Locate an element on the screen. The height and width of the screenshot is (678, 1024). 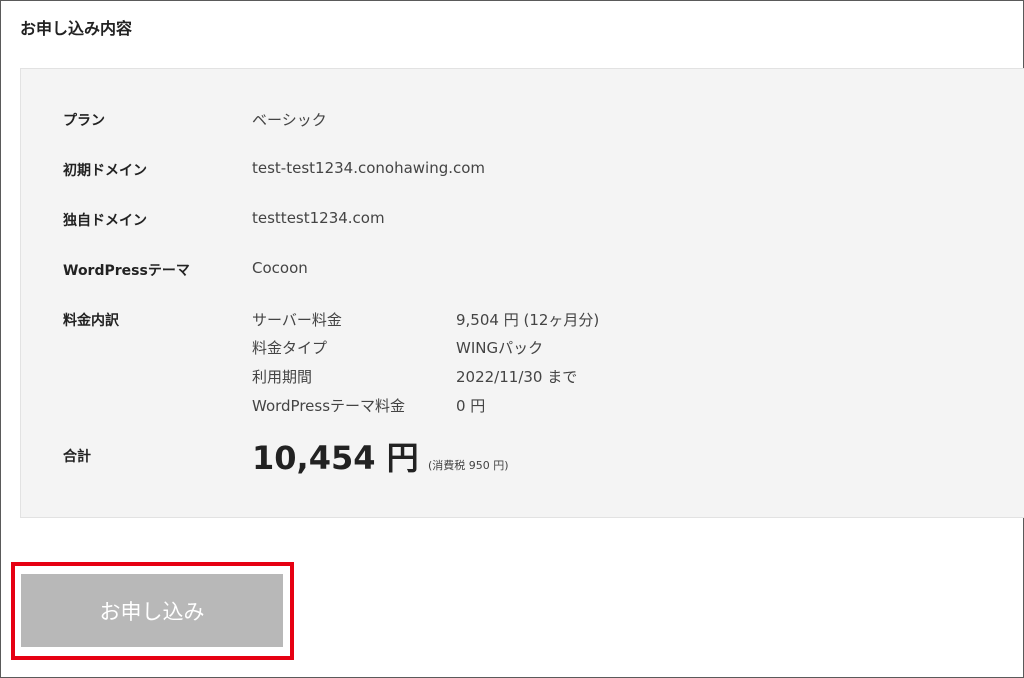
plan-label: プラン is located at coordinates (84, 121).